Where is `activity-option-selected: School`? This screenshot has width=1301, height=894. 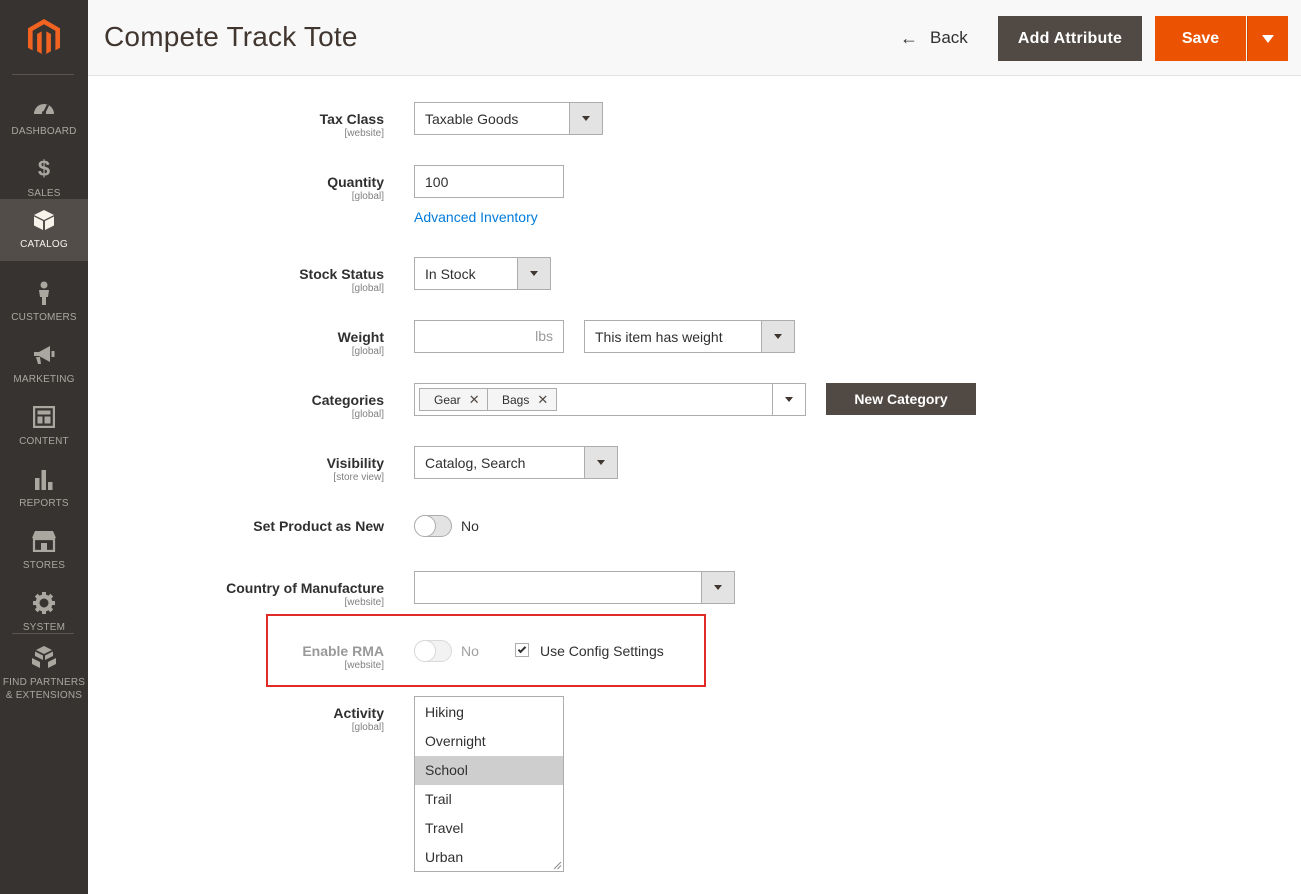 activity-option-selected: School is located at coordinates (489, 770).